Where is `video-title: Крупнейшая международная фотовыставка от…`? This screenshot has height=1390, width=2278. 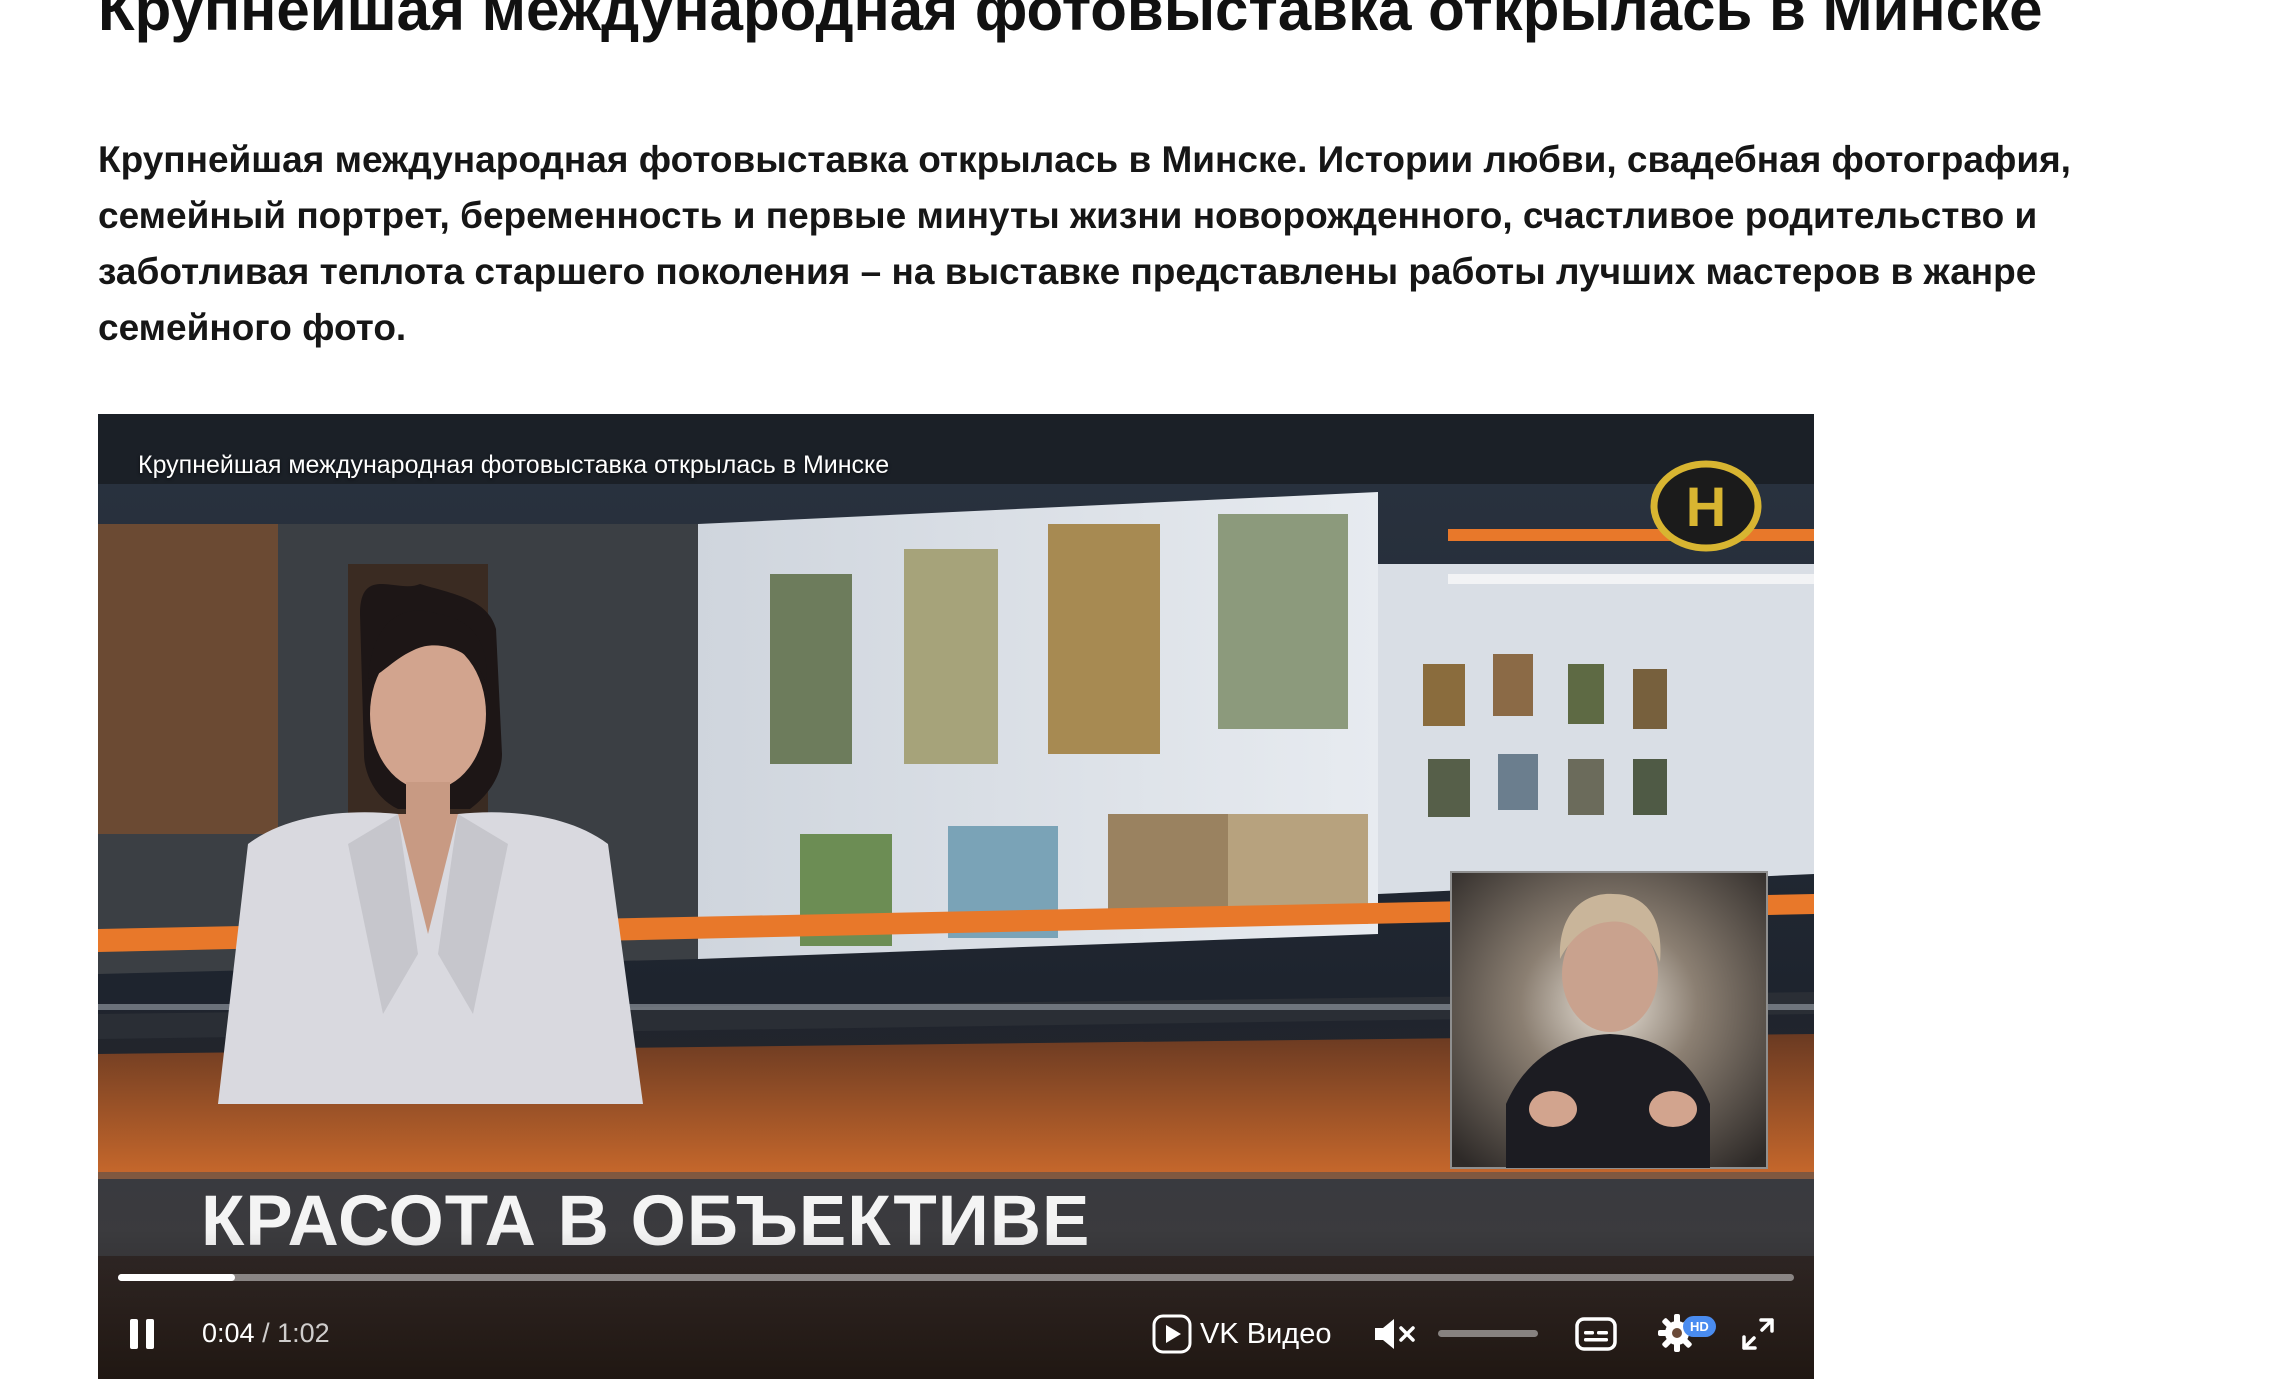
video-title: Крупнейшая международная фотовыставка от… is located at coordinates (514, 465).